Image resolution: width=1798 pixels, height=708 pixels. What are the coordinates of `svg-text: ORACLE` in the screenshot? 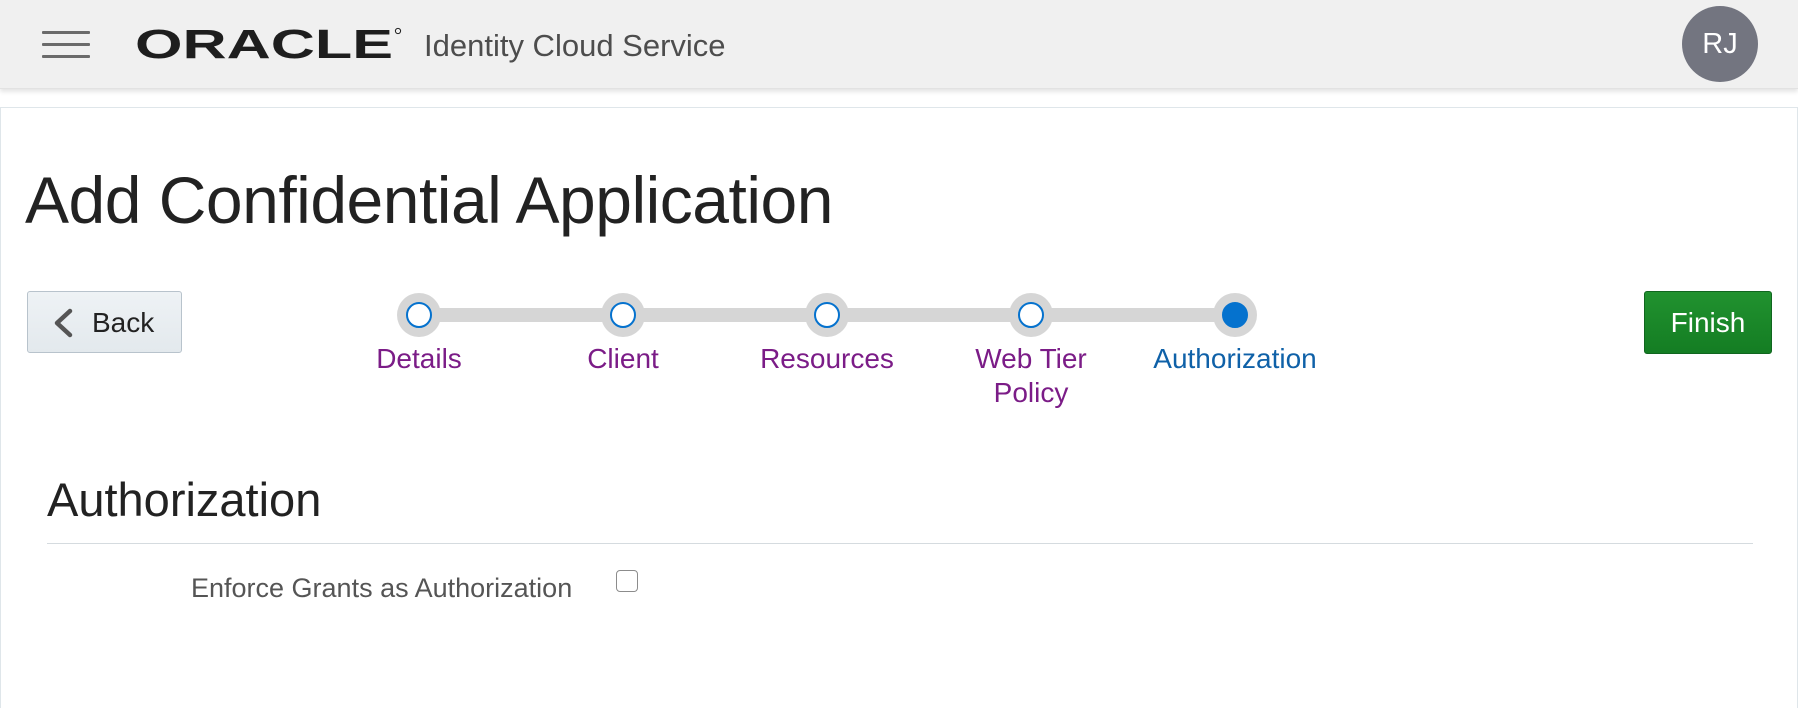 It's located at (264, 45).